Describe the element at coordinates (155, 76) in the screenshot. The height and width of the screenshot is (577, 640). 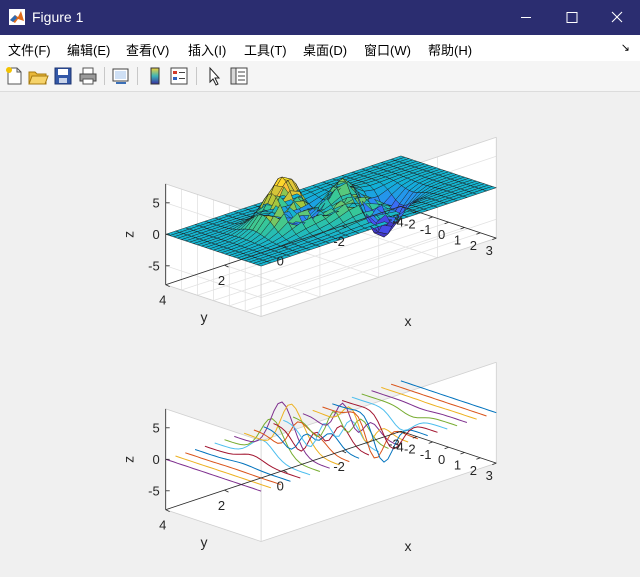
I see `colorbar-icon` at that location.